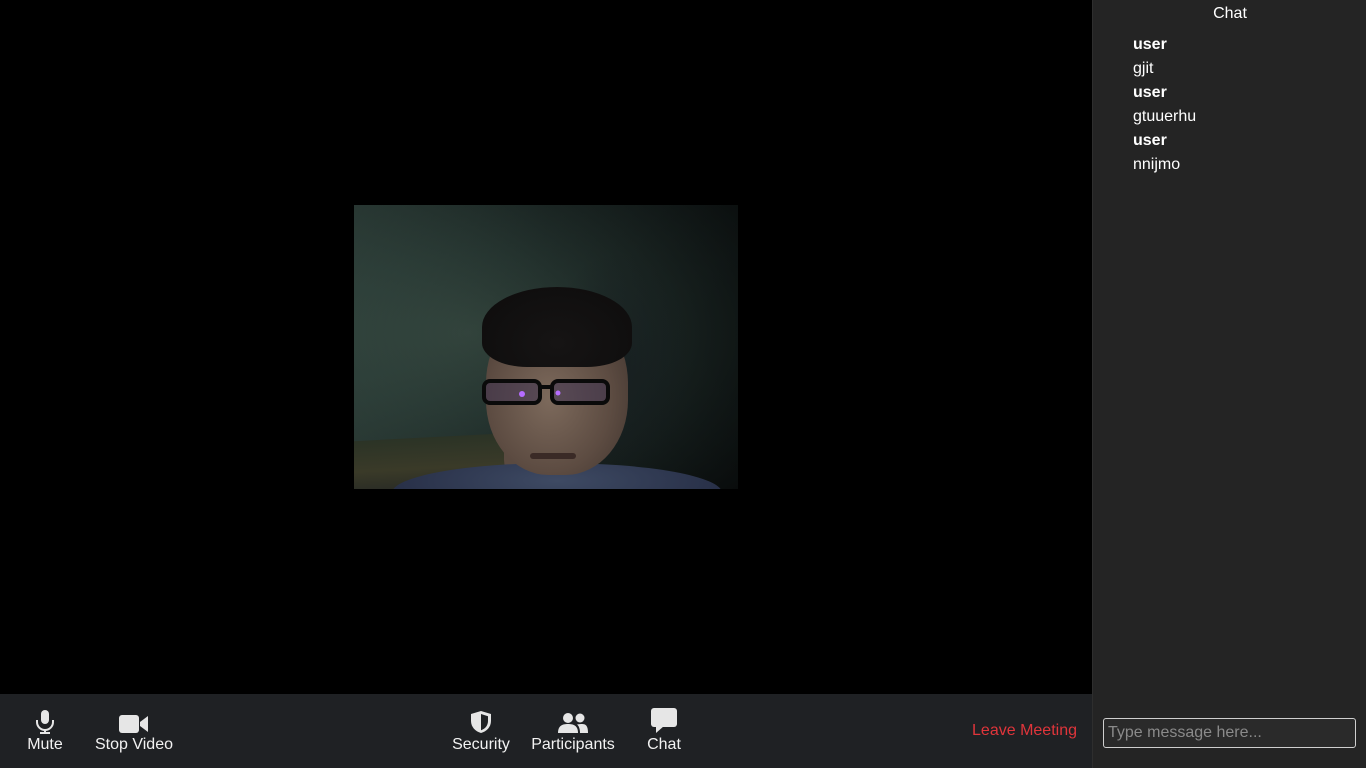  What do you see at coordinates (45, 744) in the screenshot?
I see `mute-label: Mute` at bounding box center [45, 744].